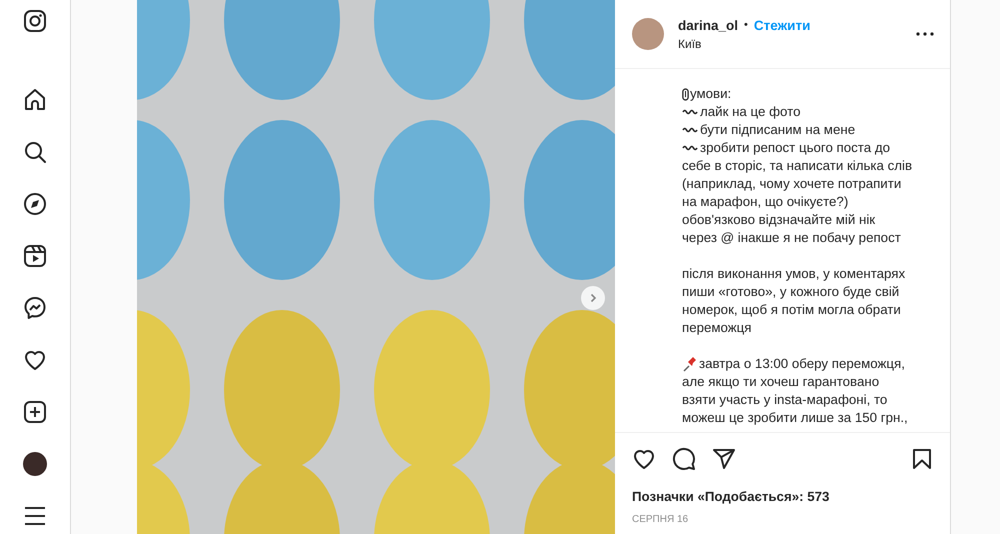 Image resolution: width=1000 pixels, height=534 pixels. I want to click on caption-text: пиши «готово», у кожного буде свій, so click(791, 292).